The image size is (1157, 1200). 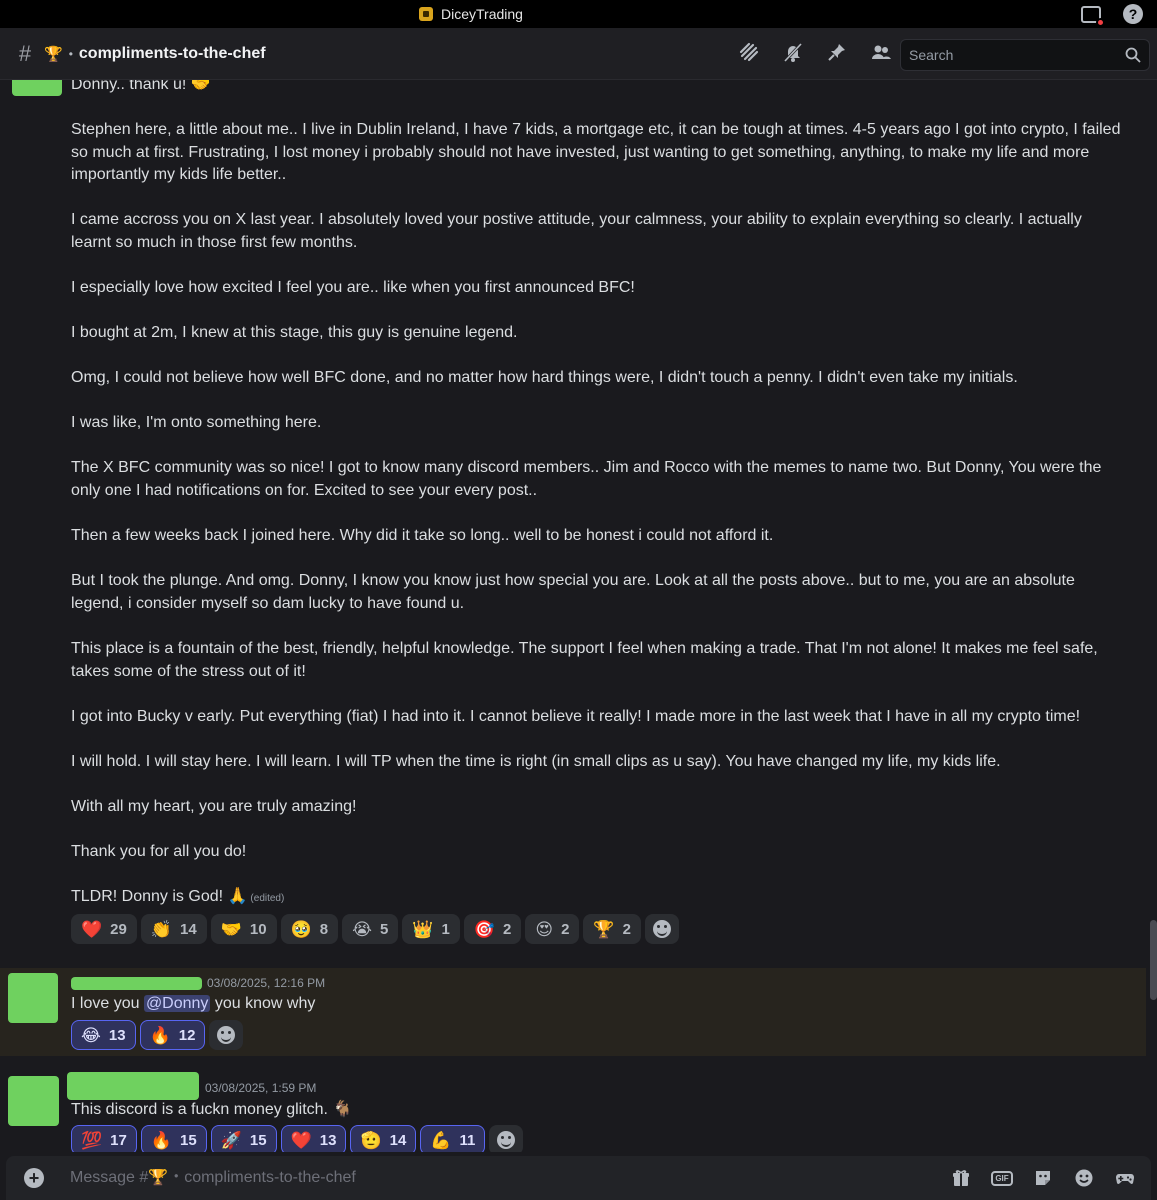 What do you see at coordinates (172, 1035) in the screenshot?
I see `reaction-fire: 🔥 12` at bounding box center [172, 1035].